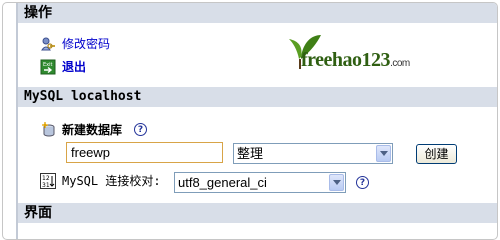 The image size is (500, 240). What do you see at coordinates (48, 129) in the screenshot?
I see `new-database-icon` at bounding box center [48, 129].